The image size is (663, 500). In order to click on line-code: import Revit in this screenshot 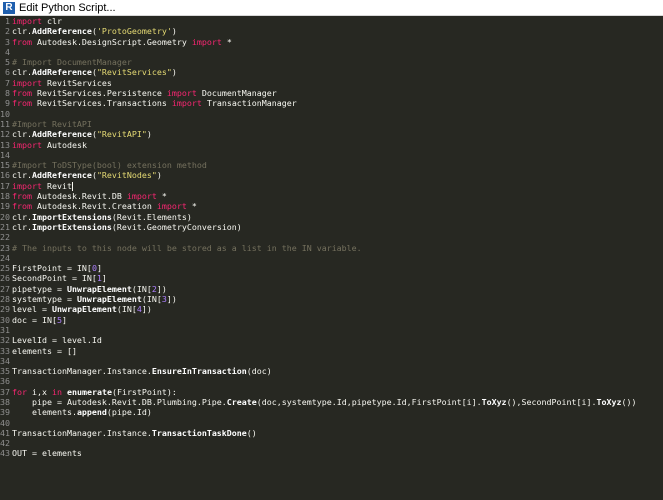, I will do `click(41, 186)`.